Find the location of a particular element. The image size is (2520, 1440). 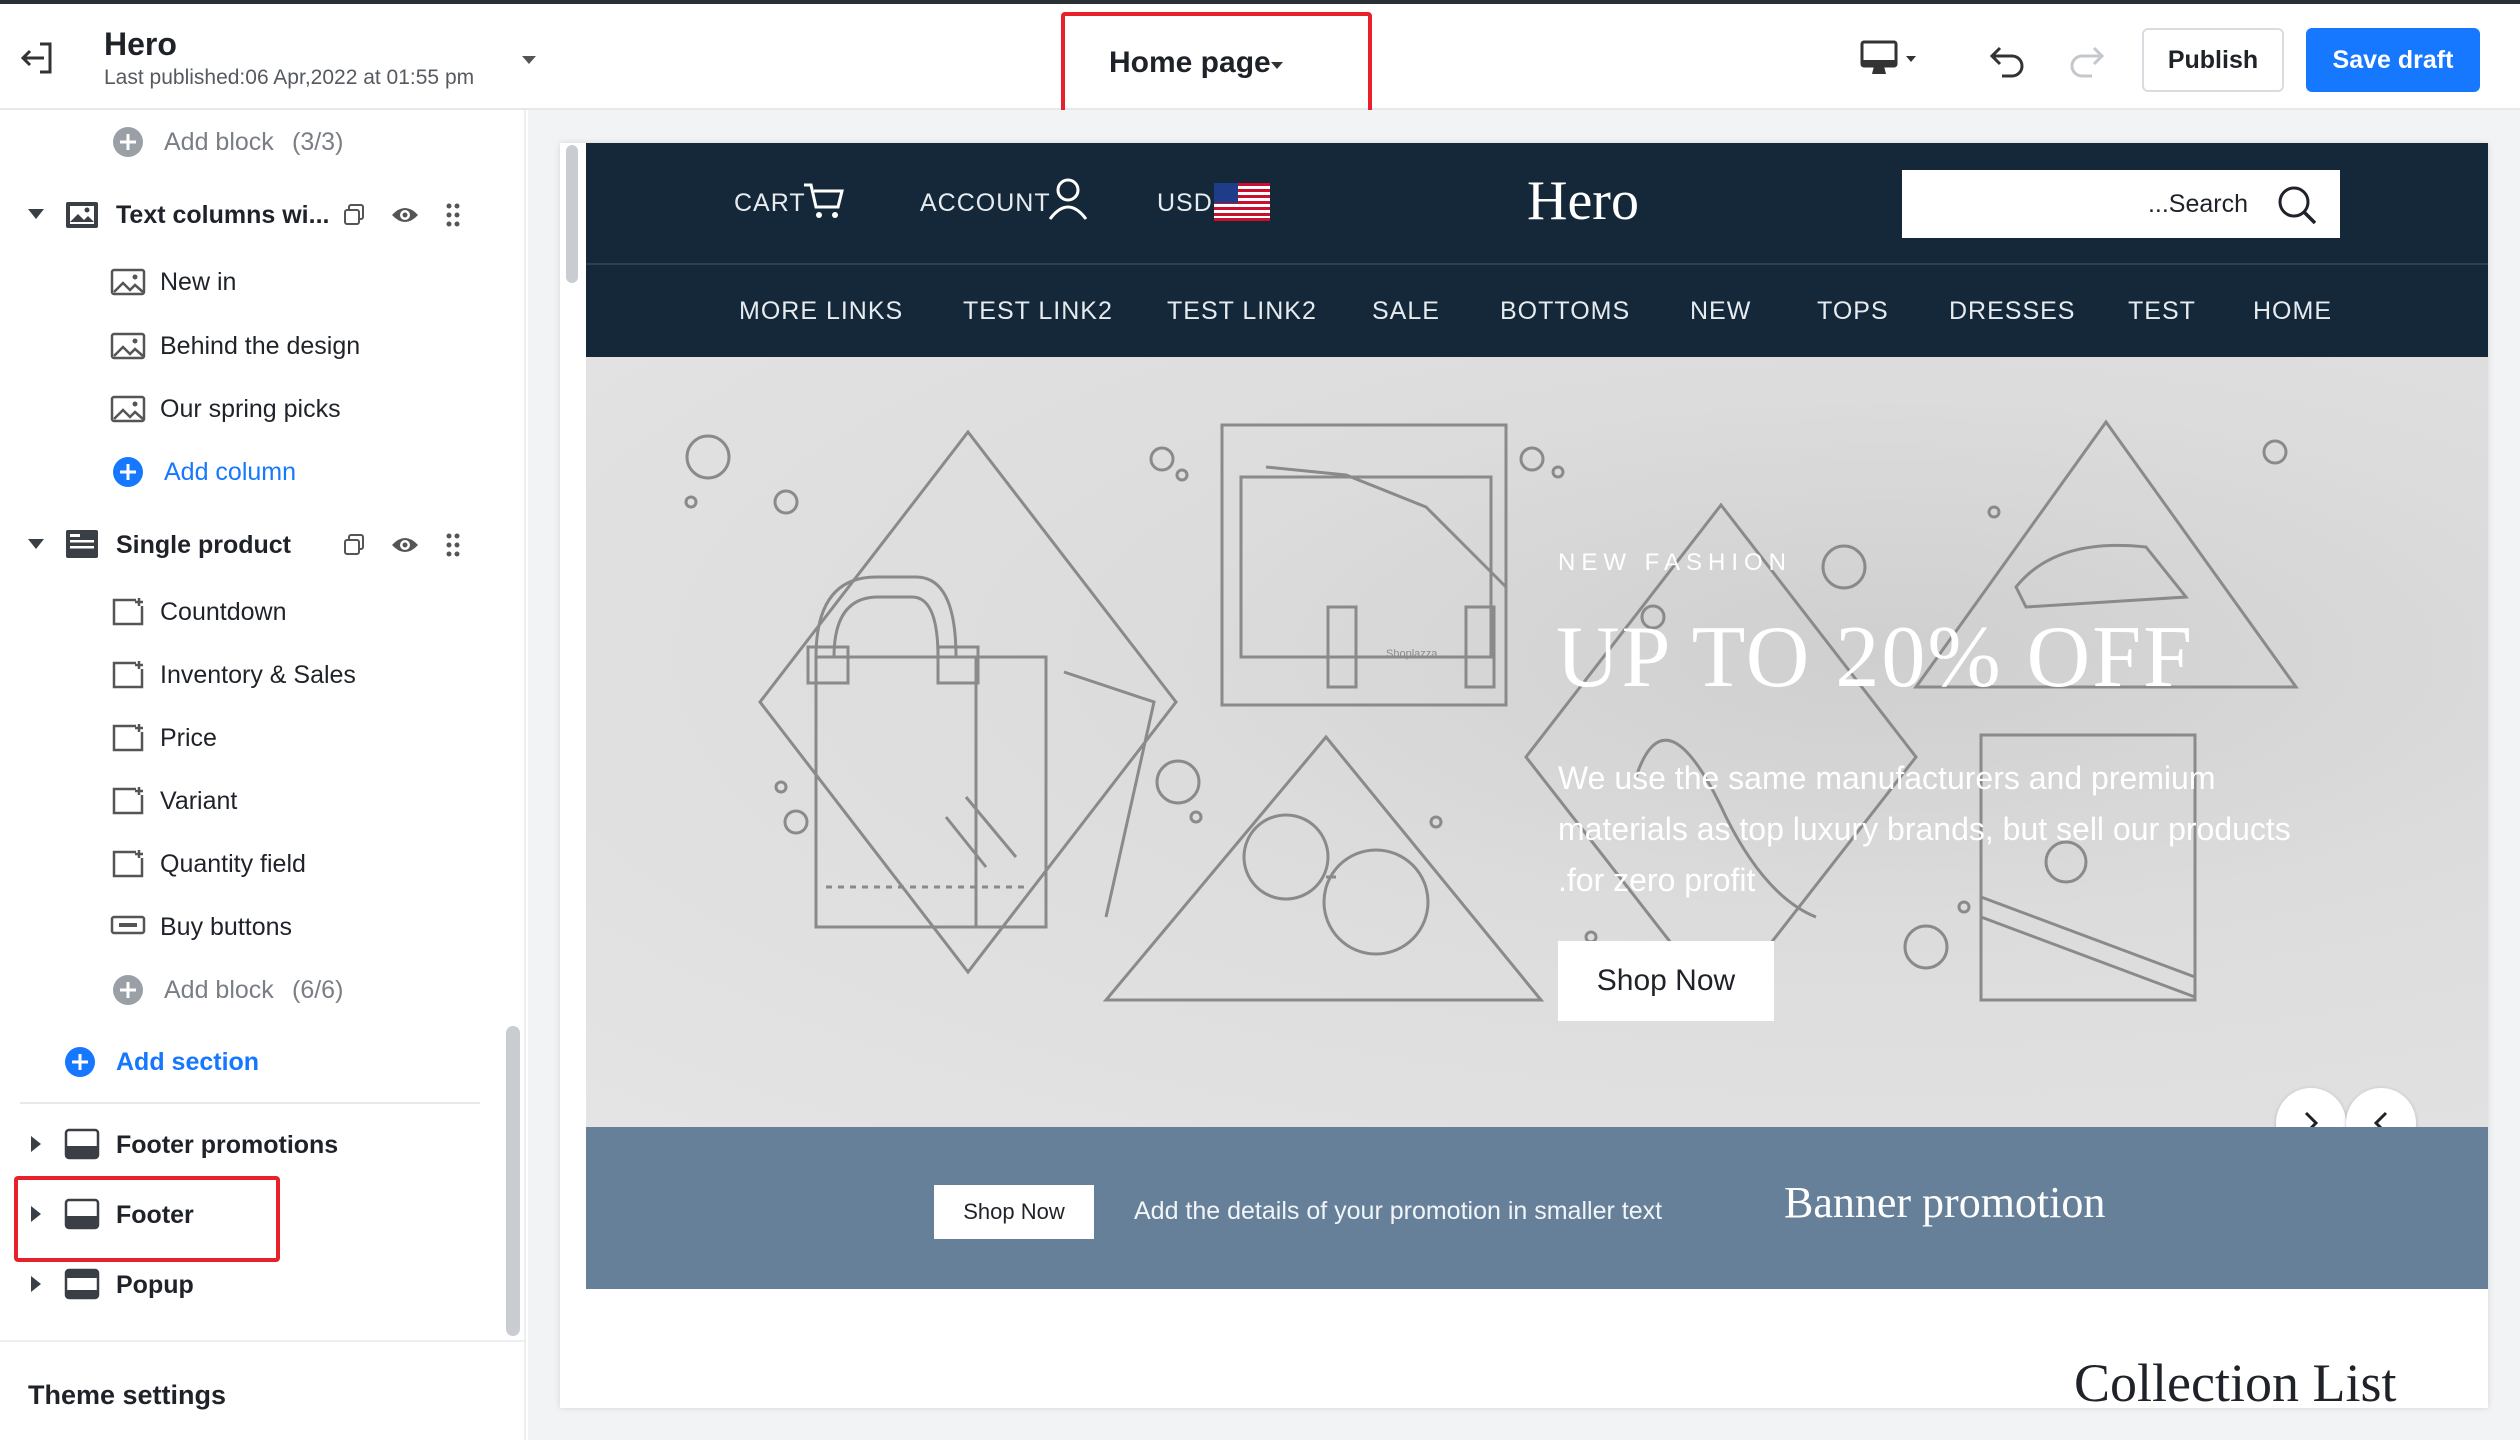

page-select-label: Home page is located at coordinates (1190, 62).